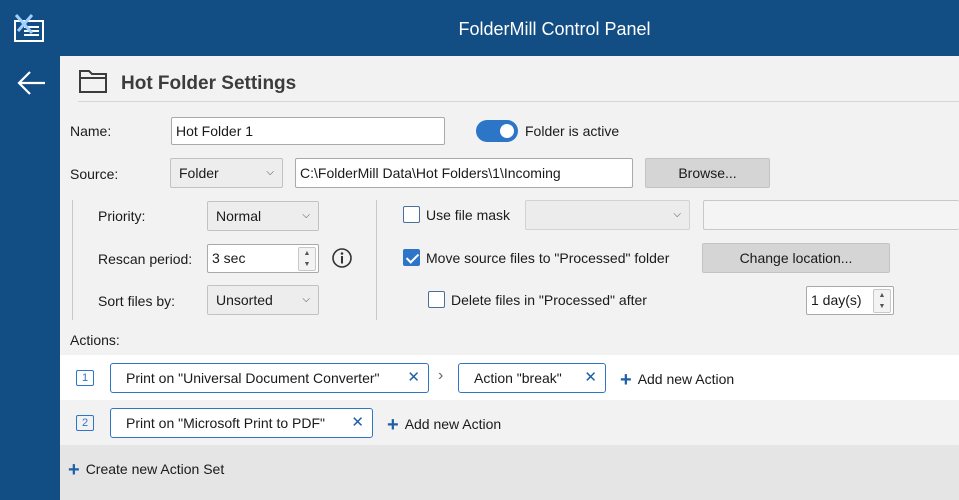 The image size is (959, 500). What do you see at coordinates (436, 299) in the screenshot?
I see `delete-processed-checkbox` at bounding box center [436, 299].